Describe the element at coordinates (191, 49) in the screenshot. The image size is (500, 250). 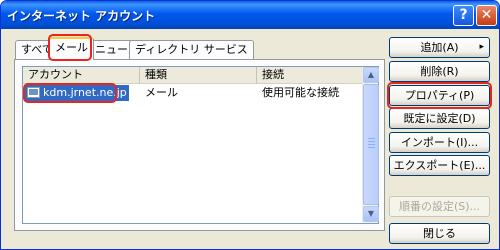
I see `tab-directory-service: ディレクトリ サービス` at that location.